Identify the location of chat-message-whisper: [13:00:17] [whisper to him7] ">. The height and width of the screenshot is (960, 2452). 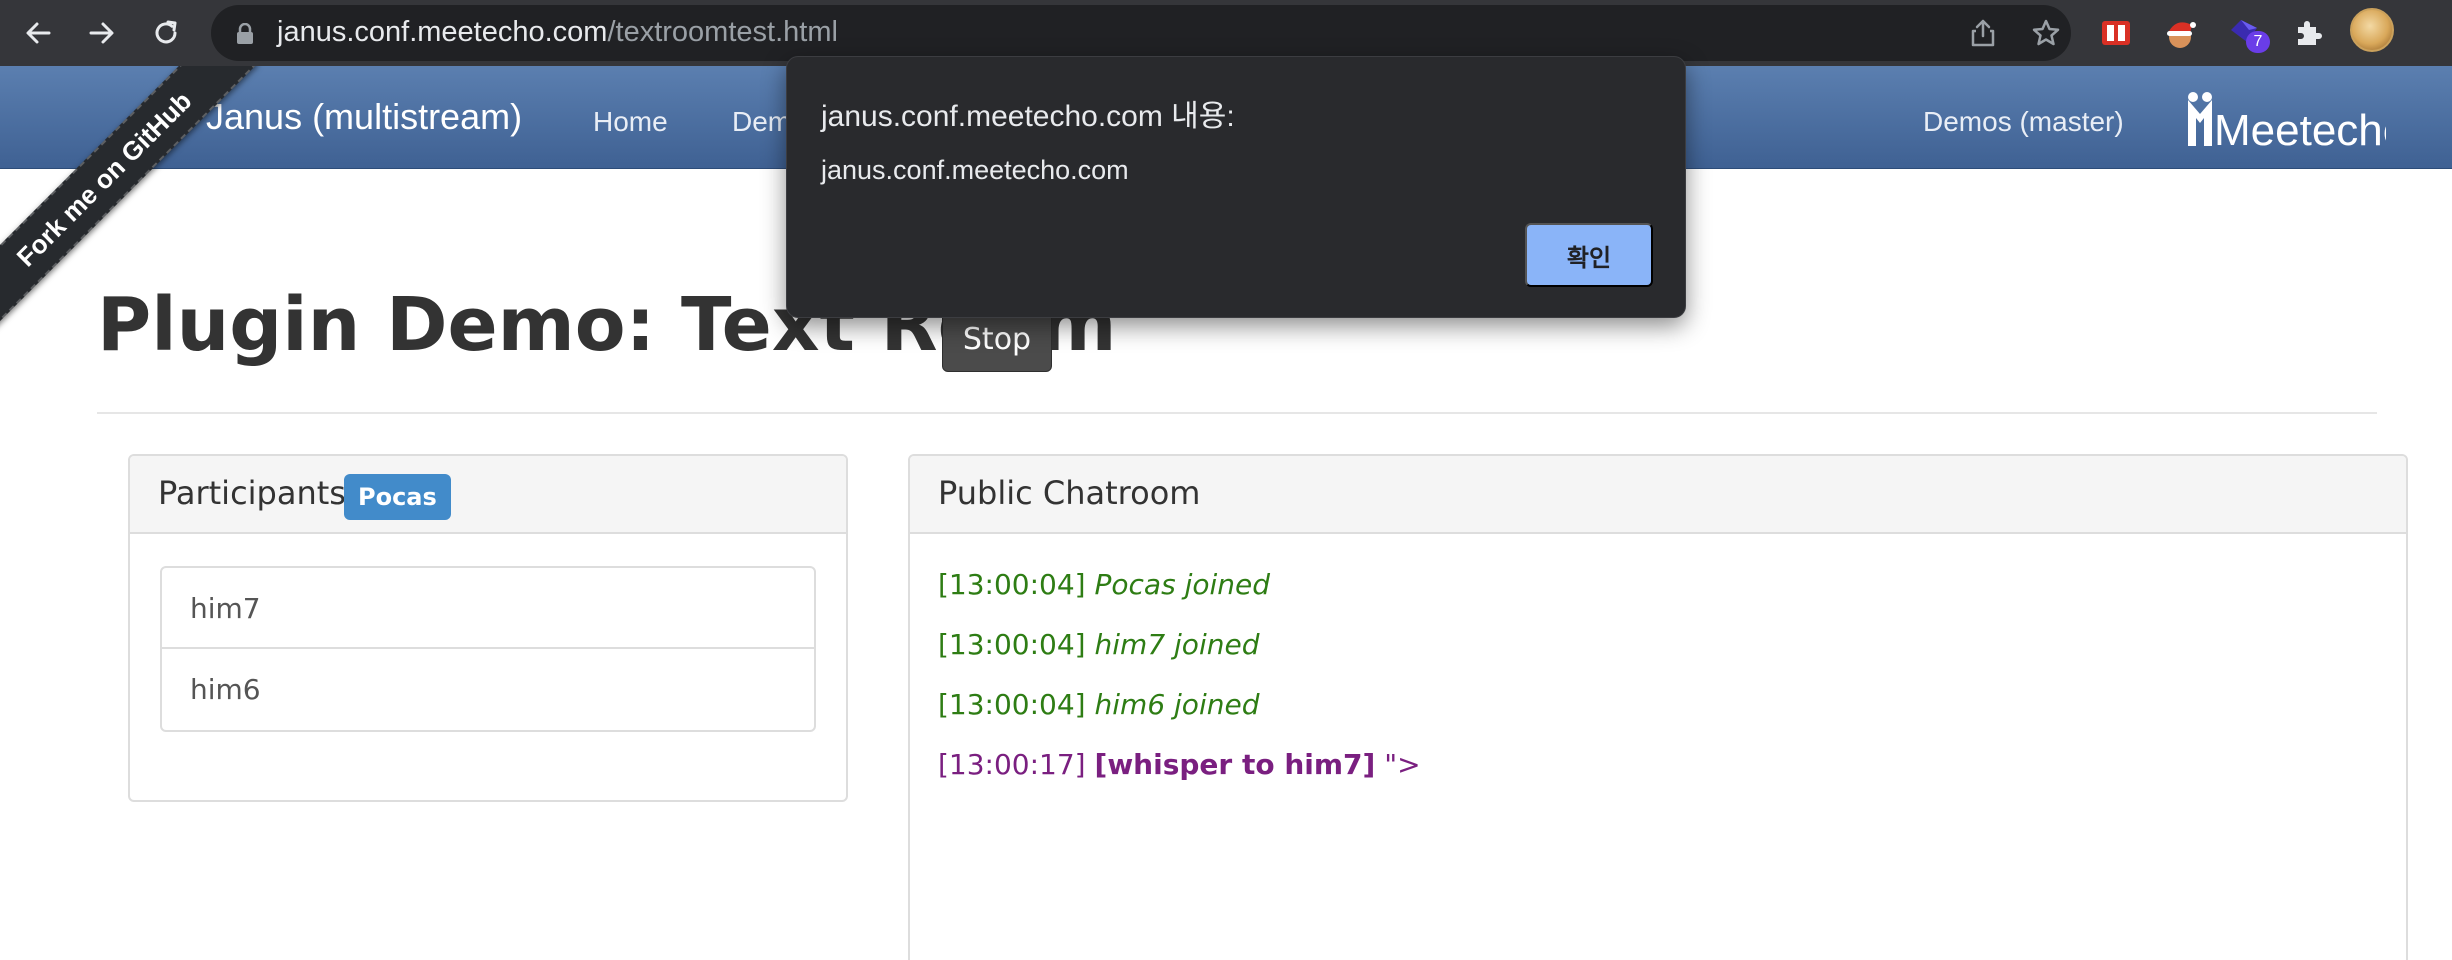
(1179, 764).